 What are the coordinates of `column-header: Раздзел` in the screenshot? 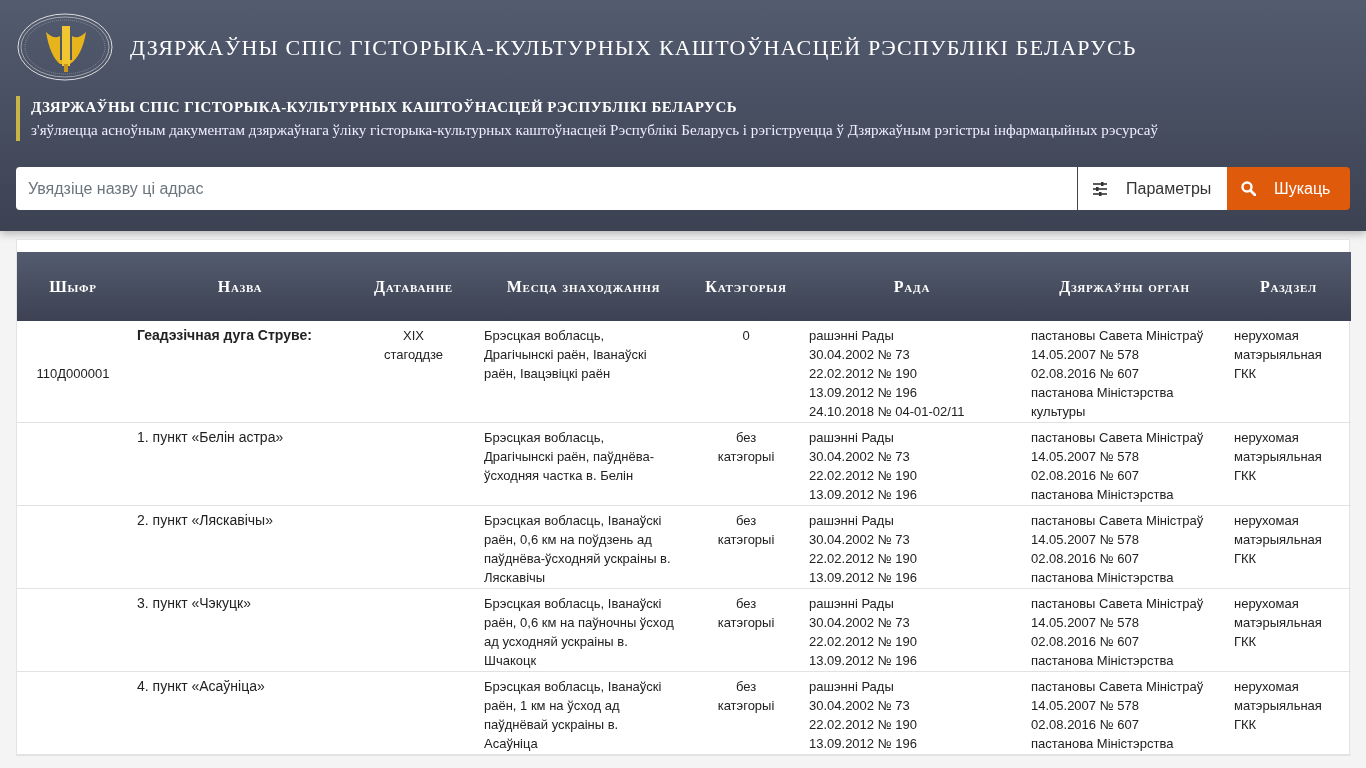 It's located at (1288, 286).